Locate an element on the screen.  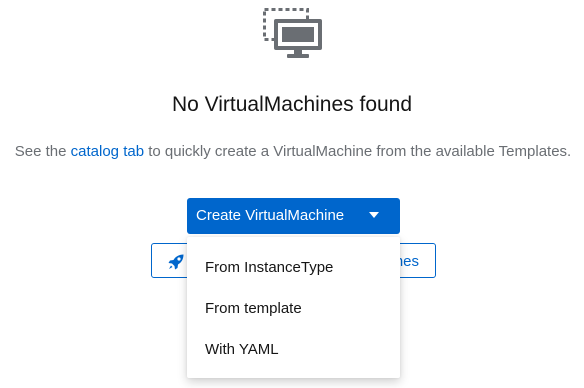
create-virtualmachine-button: Create VirtualMachine is located at coordinates (293, 216).